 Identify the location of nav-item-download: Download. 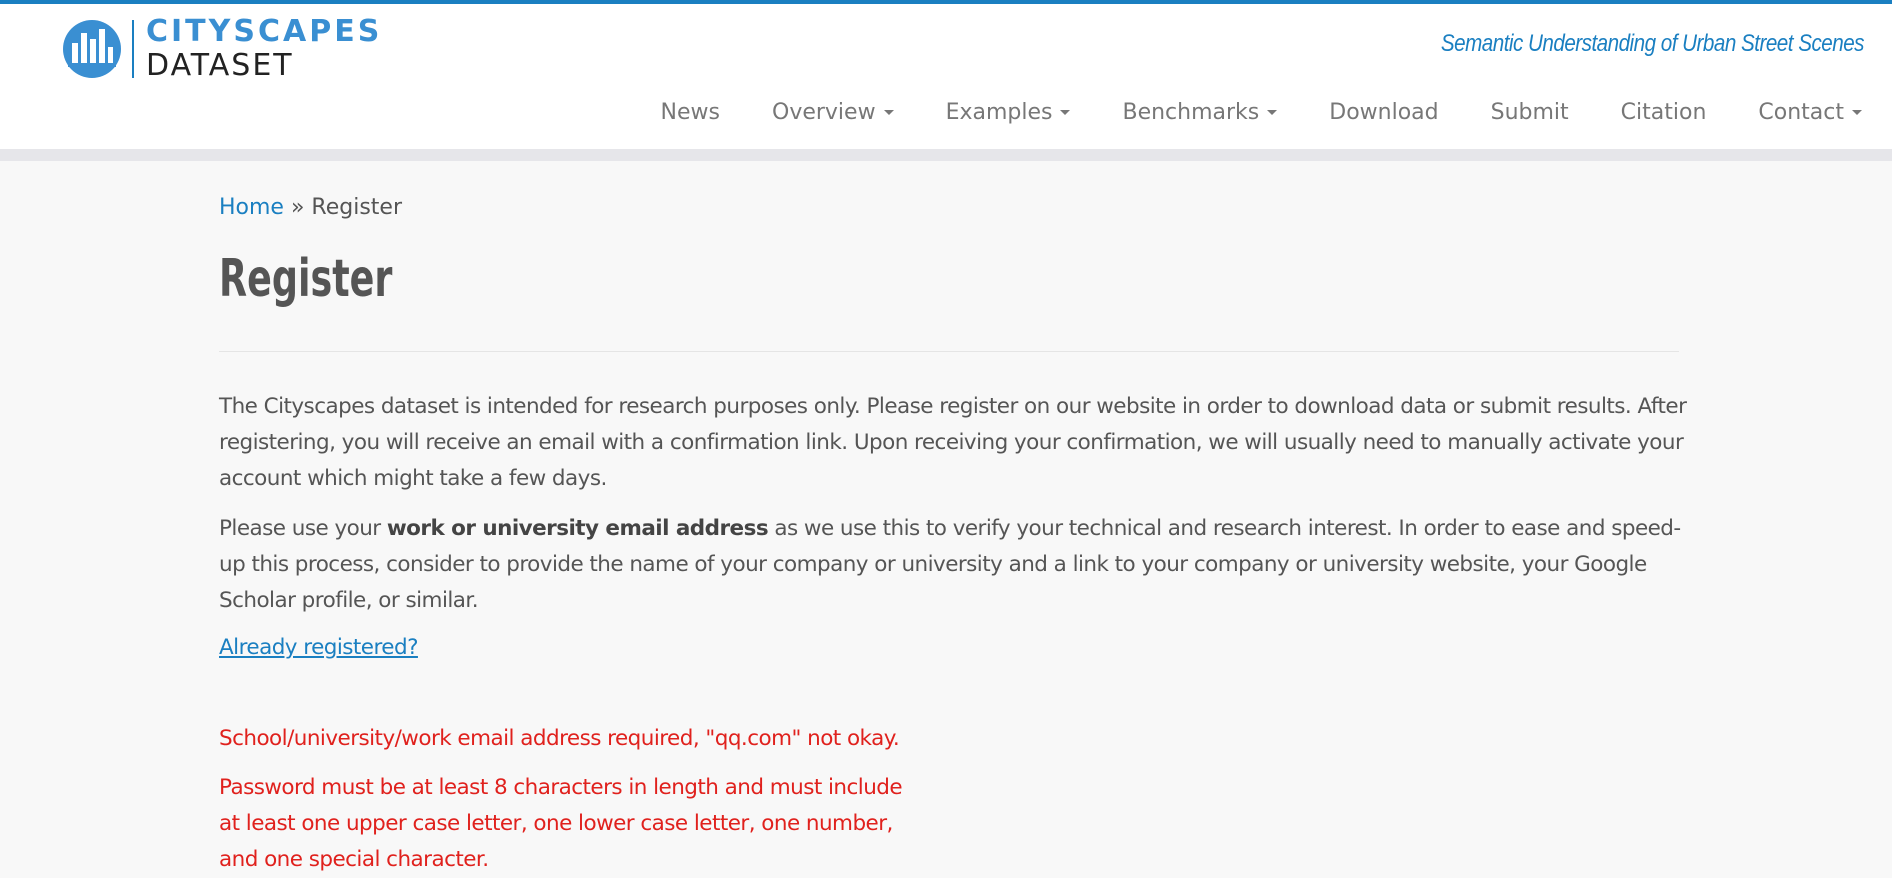
(1383, 112).